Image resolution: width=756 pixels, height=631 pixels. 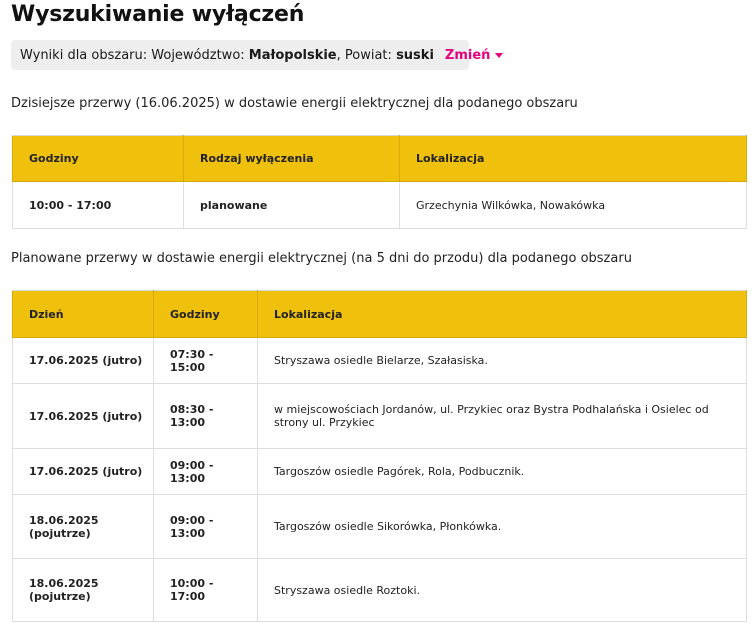 I want to click on cell-location: Targoszów osiedle Sikorówka, Płonkówka., so click(x=502, y=526).